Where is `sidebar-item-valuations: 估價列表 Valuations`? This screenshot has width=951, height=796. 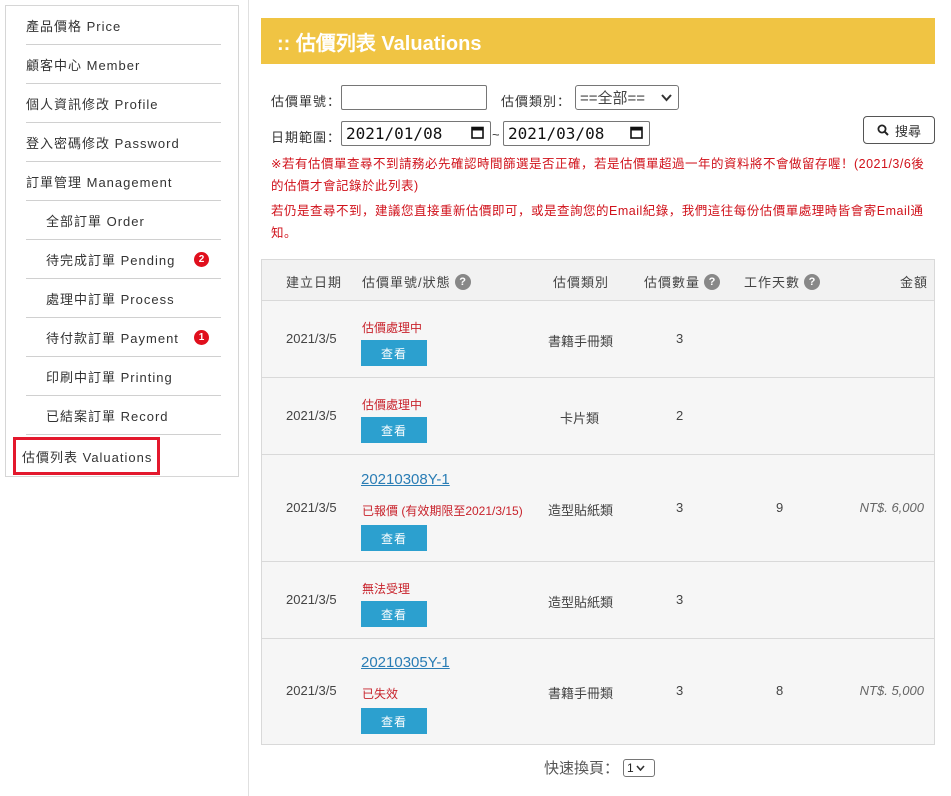 sidebar-item-valuations: 估價列表 Valuations is located at coordinates (86, 456).